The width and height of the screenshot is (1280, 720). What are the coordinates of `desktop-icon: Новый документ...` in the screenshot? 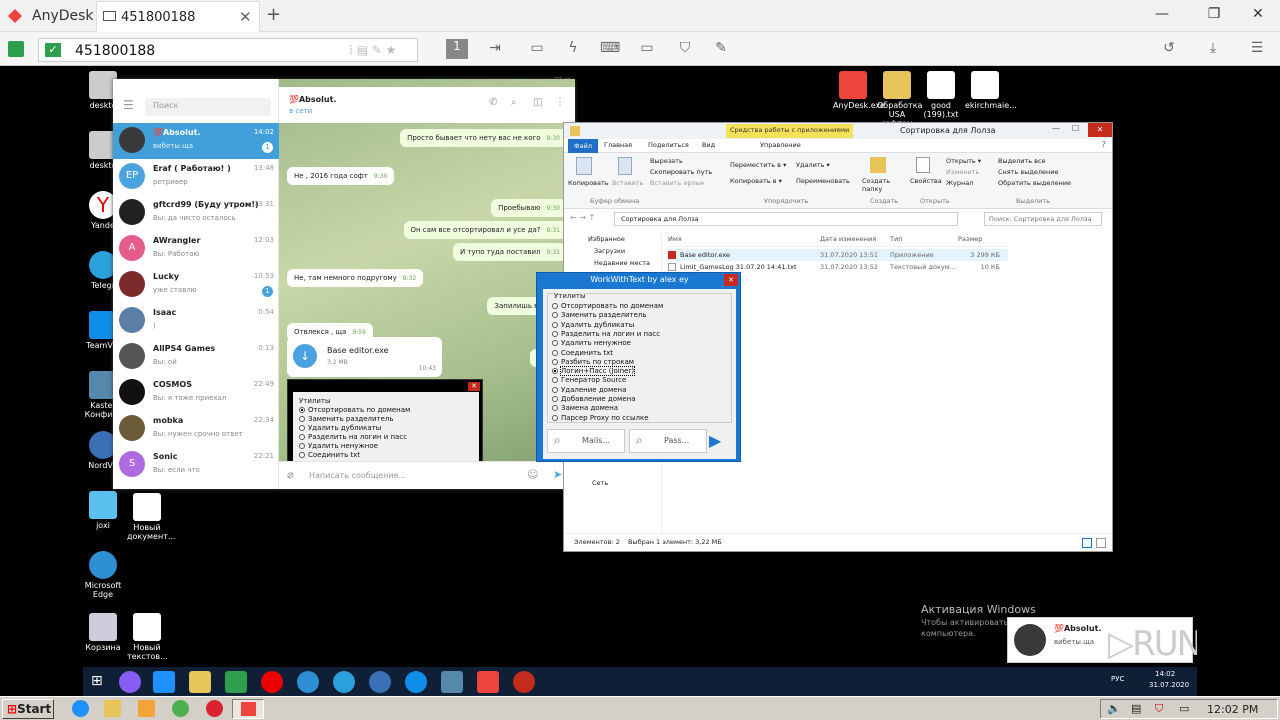 It's located at (151, 517).